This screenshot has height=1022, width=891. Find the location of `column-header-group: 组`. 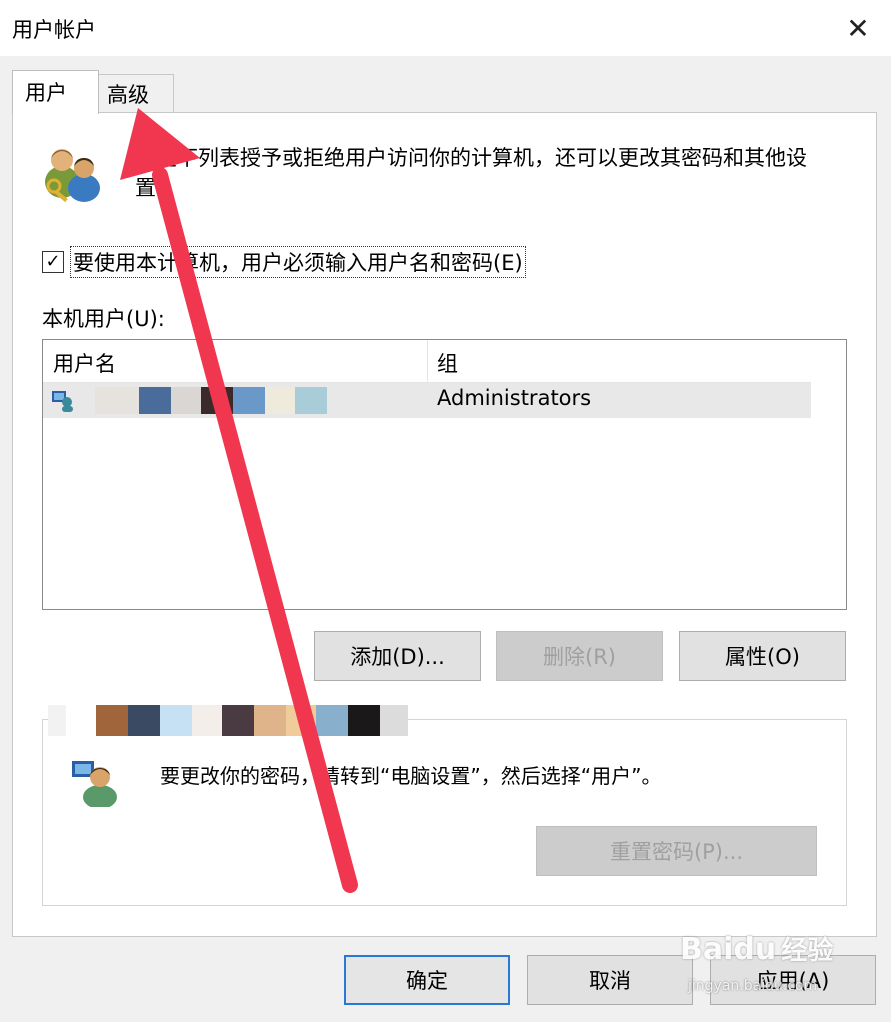

column-header-group: 组 is located at coordinates (447, 363).